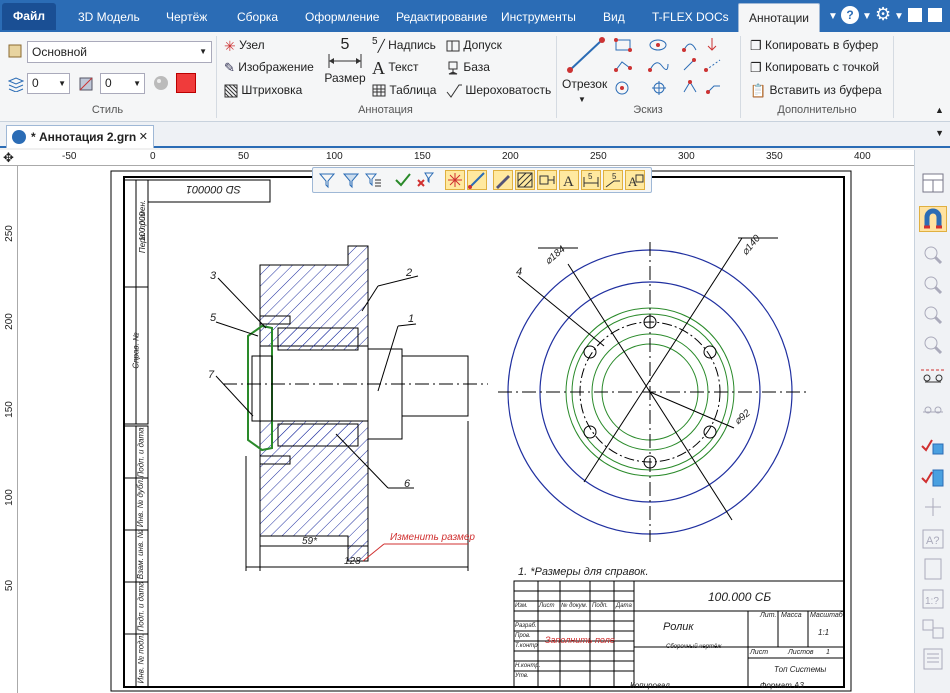 The image size is (950, 693). What do you see at coordinates (933, 345) in the screenshot?
I see `zoom-previous-icon` at bounding box center [933, 345].